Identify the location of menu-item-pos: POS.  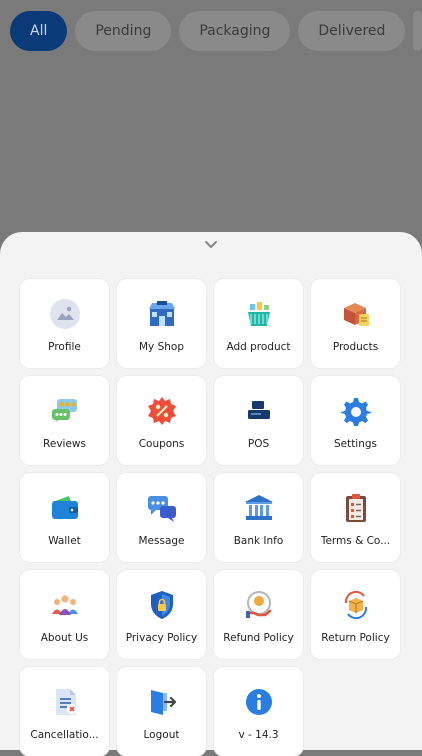
(258, 420).